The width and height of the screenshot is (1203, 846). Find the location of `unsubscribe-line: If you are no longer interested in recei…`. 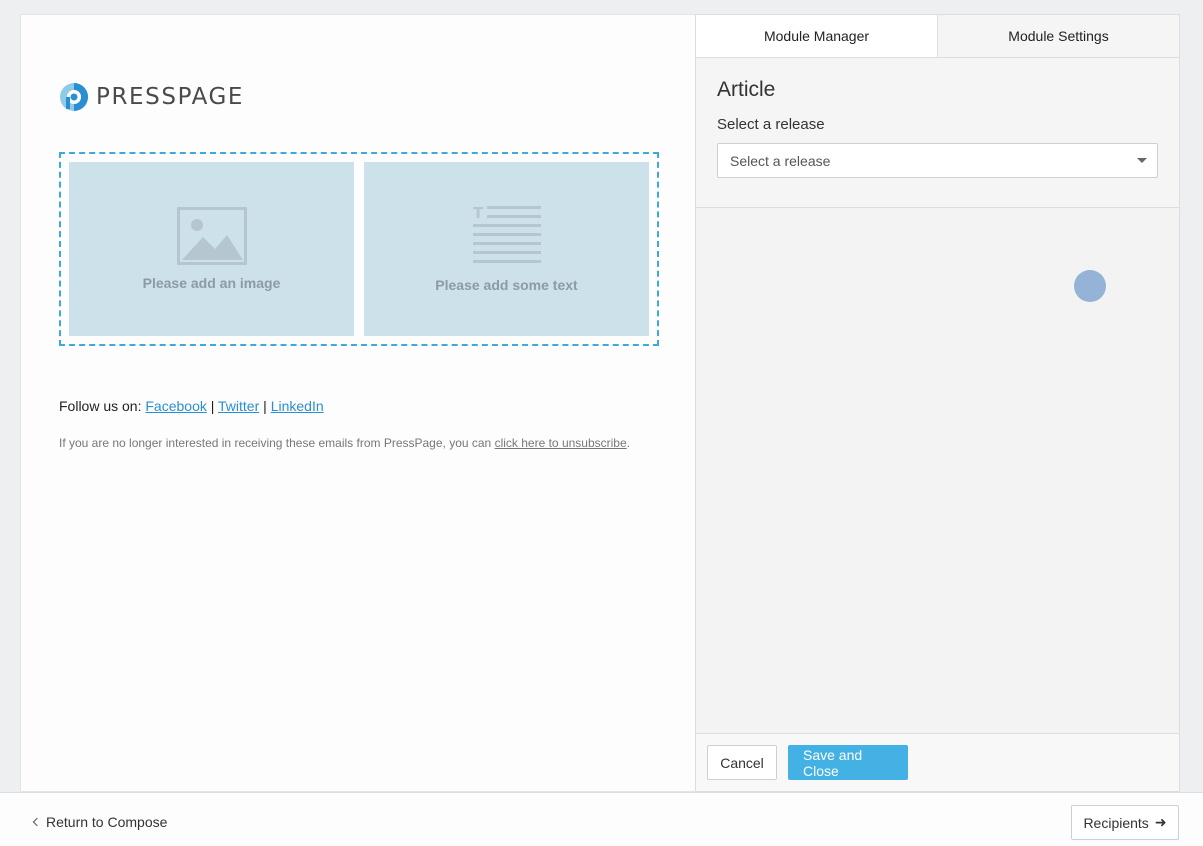

unsubscribe-line: If you are no longer interested in recei… is located at coordinates (344, 443).